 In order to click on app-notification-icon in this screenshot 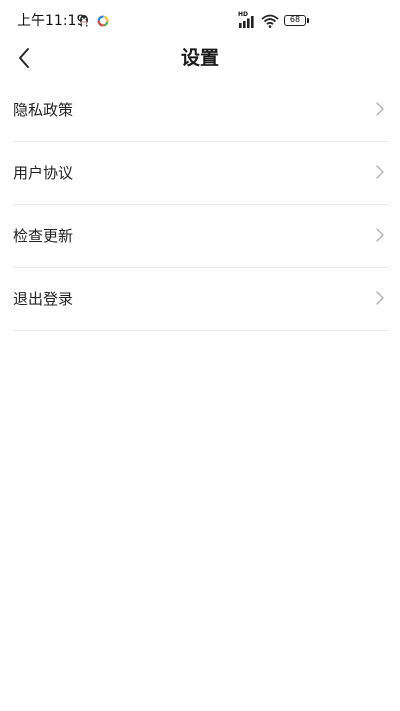, I will do `click(103, 21)`.